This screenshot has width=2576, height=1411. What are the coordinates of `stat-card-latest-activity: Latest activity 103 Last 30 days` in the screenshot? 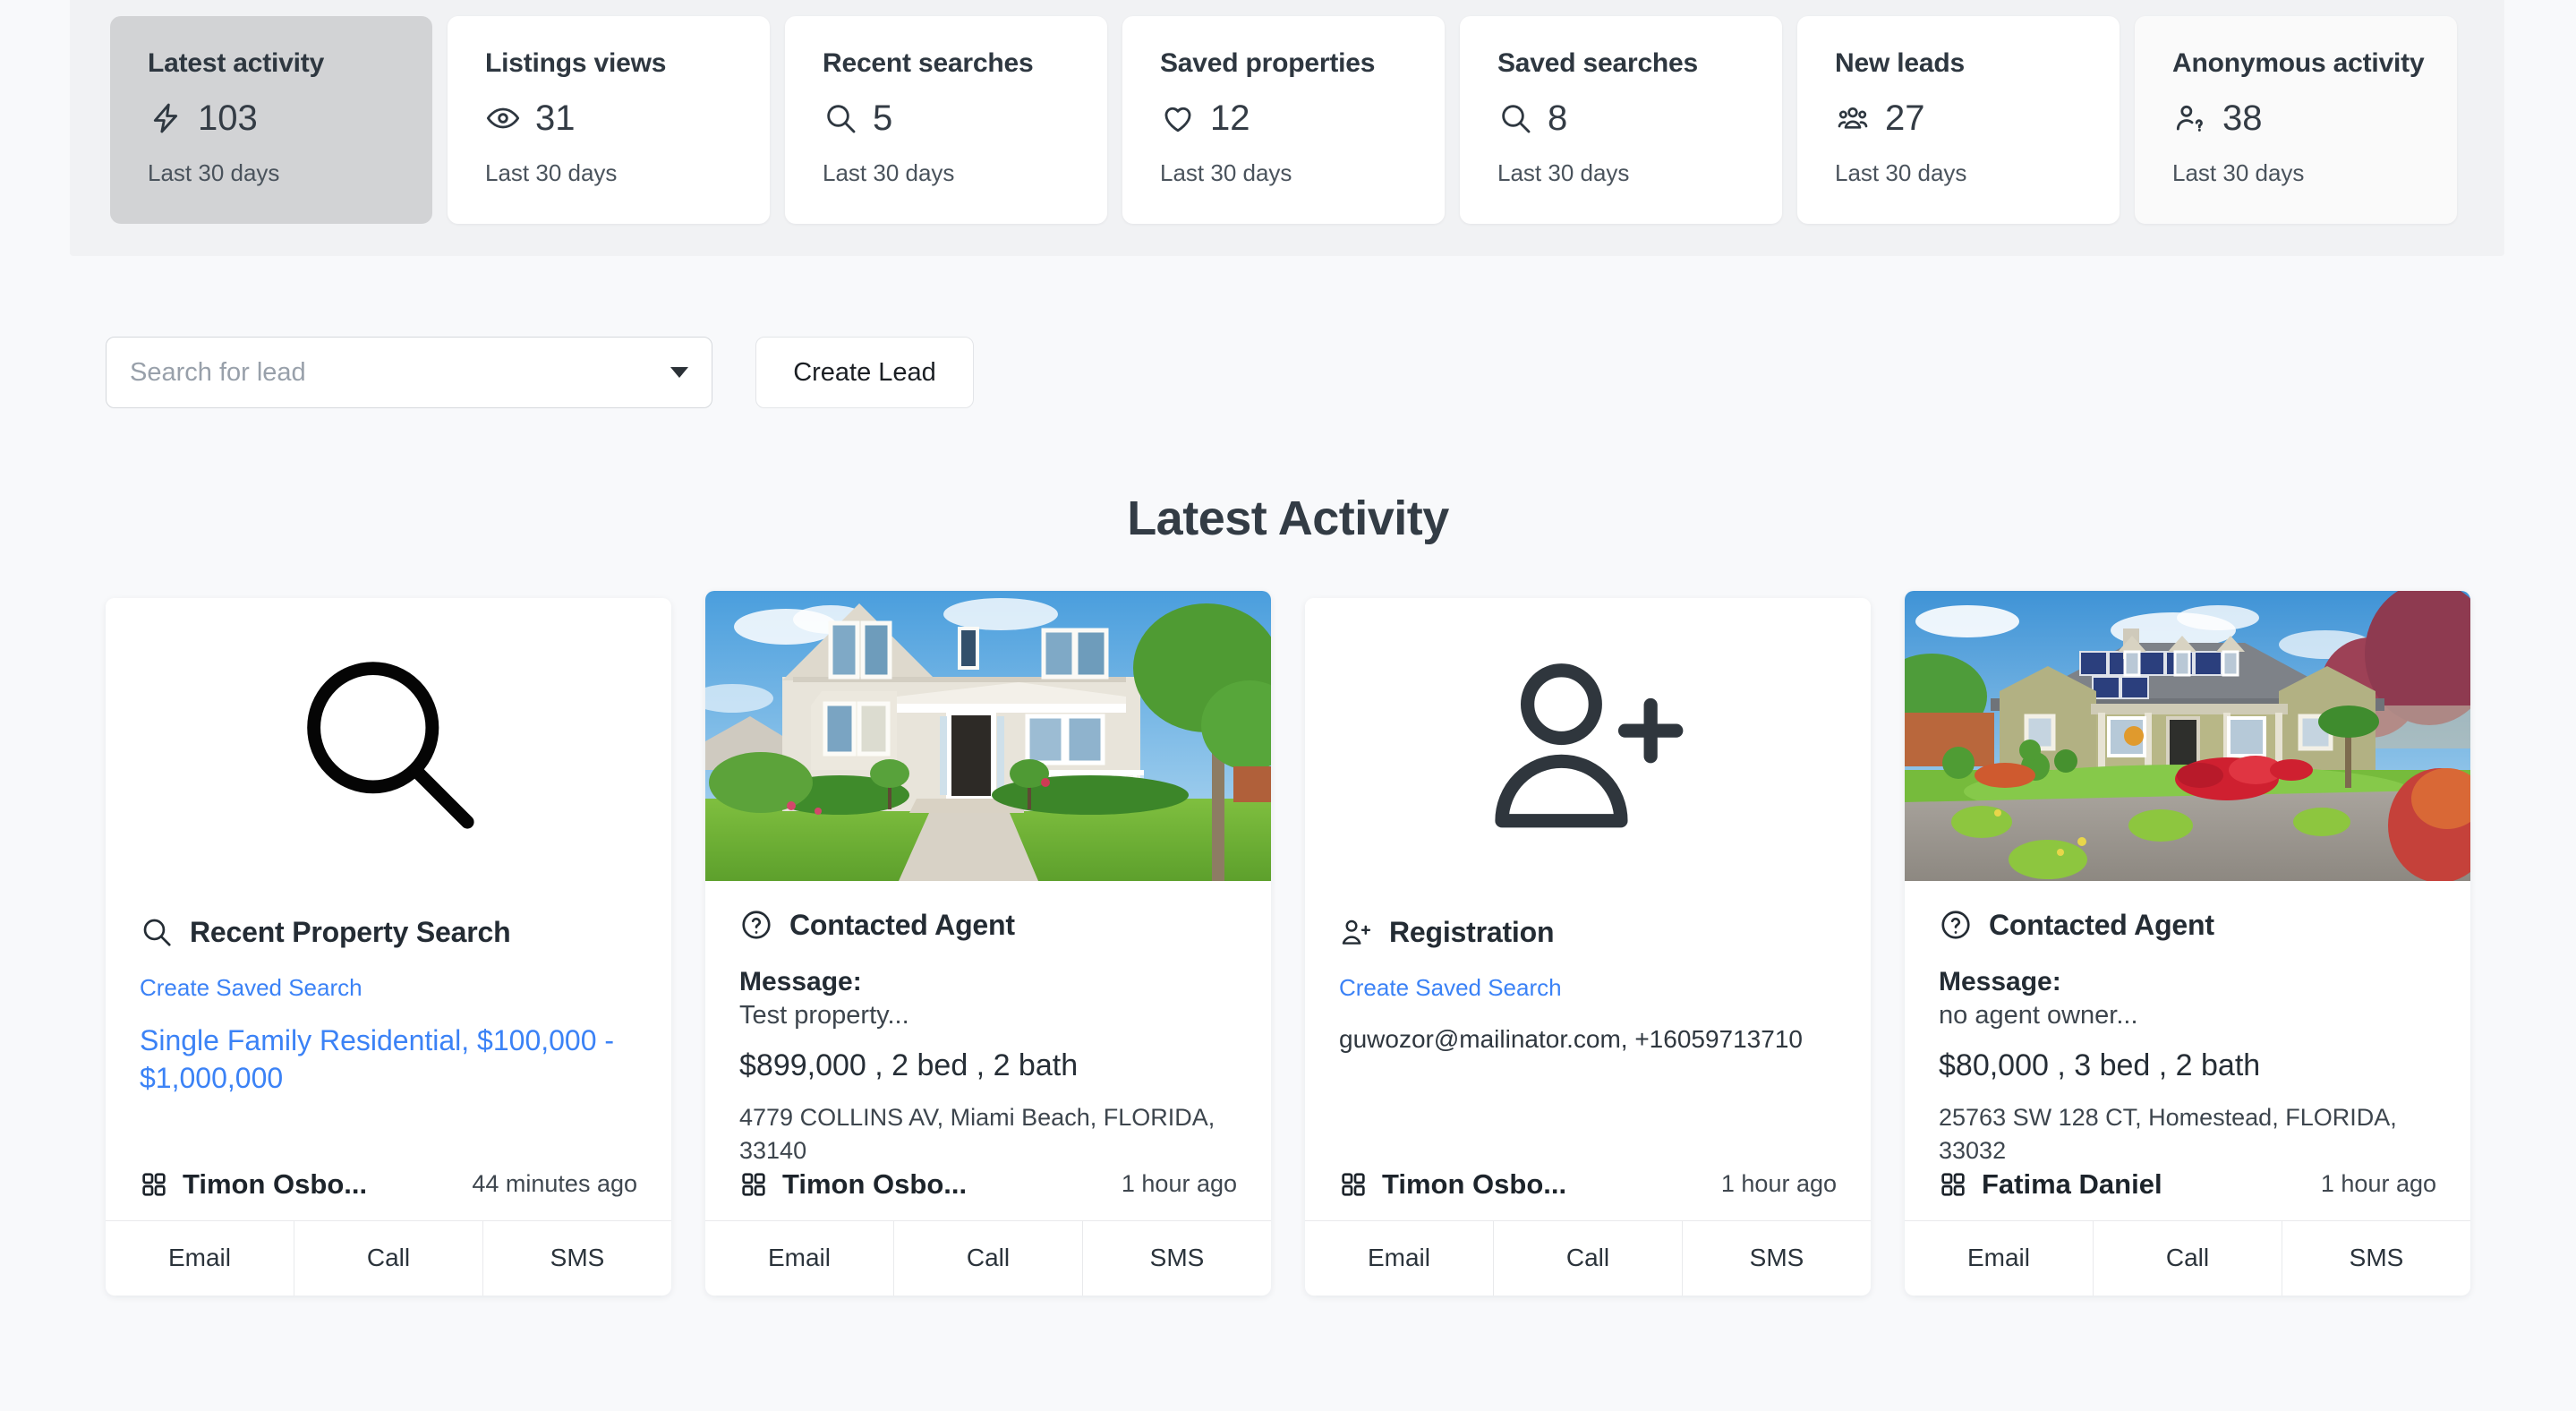 It's located at (271, 120).